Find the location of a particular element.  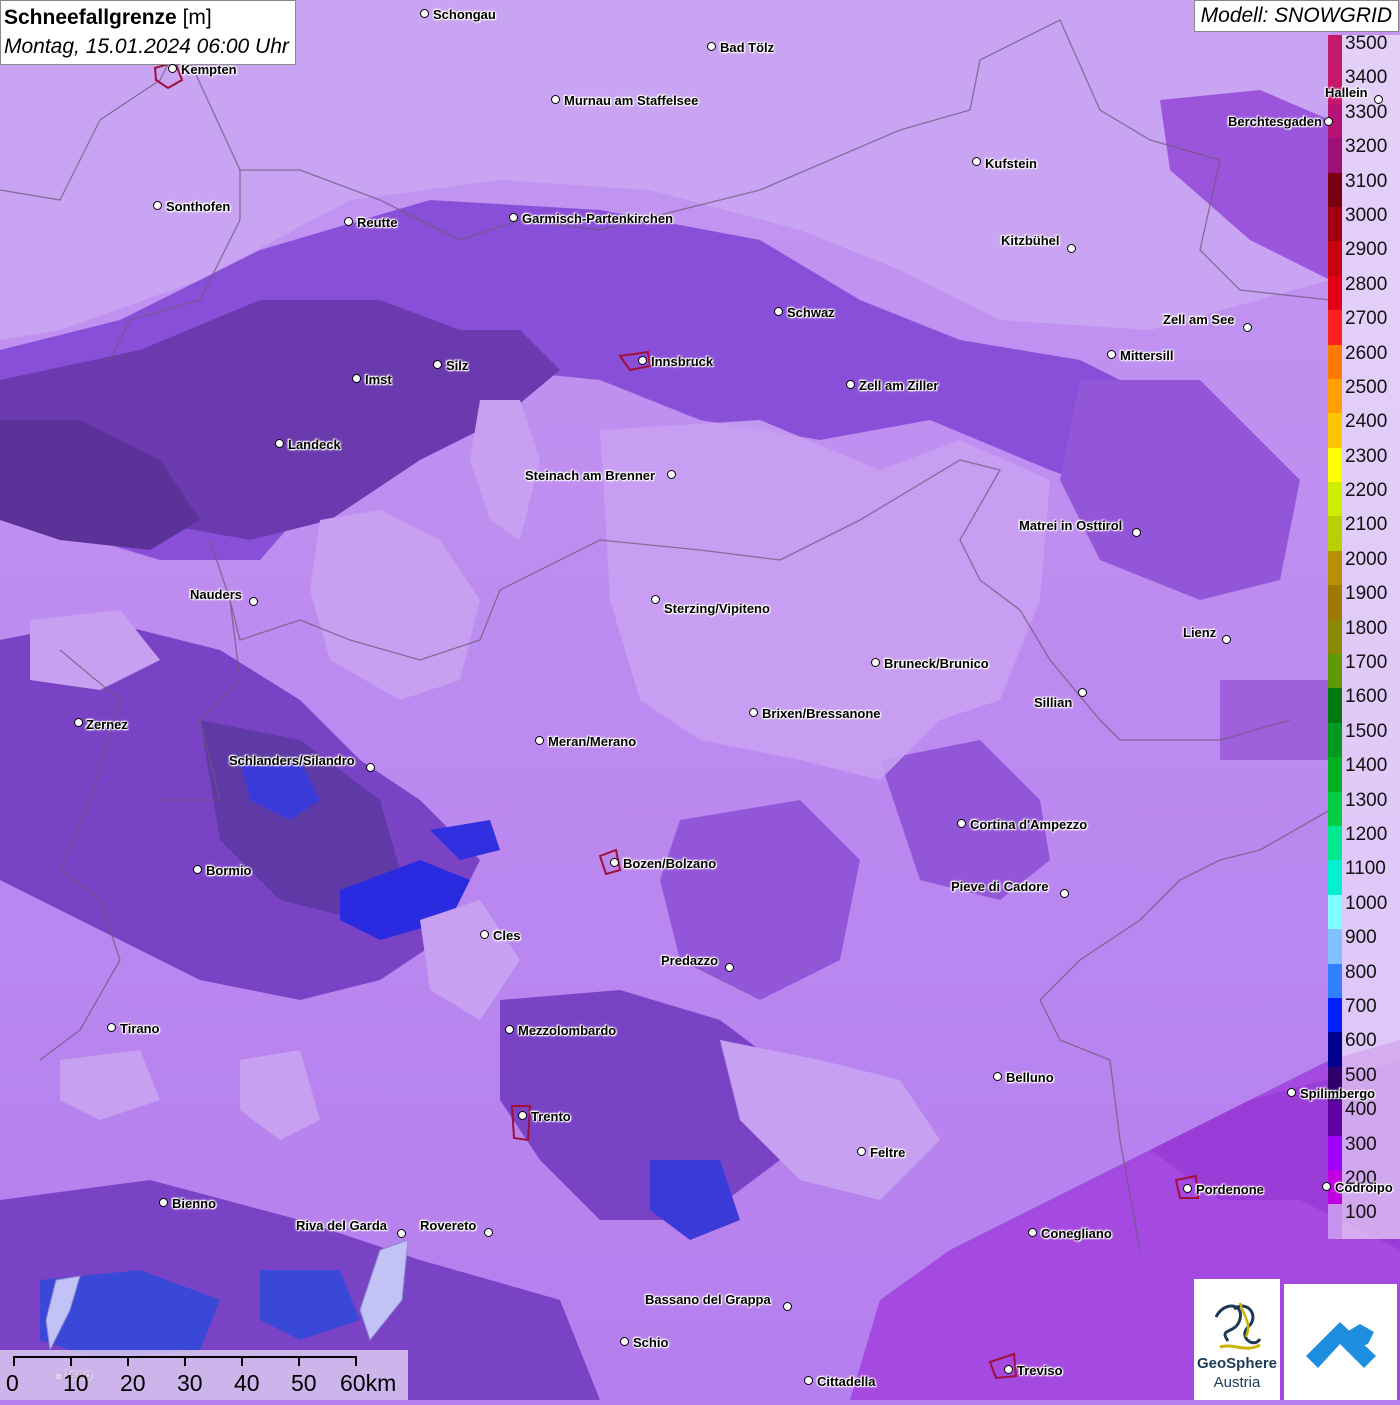

city-label: Steinach am Brenner is located at coordinates (590, 475).